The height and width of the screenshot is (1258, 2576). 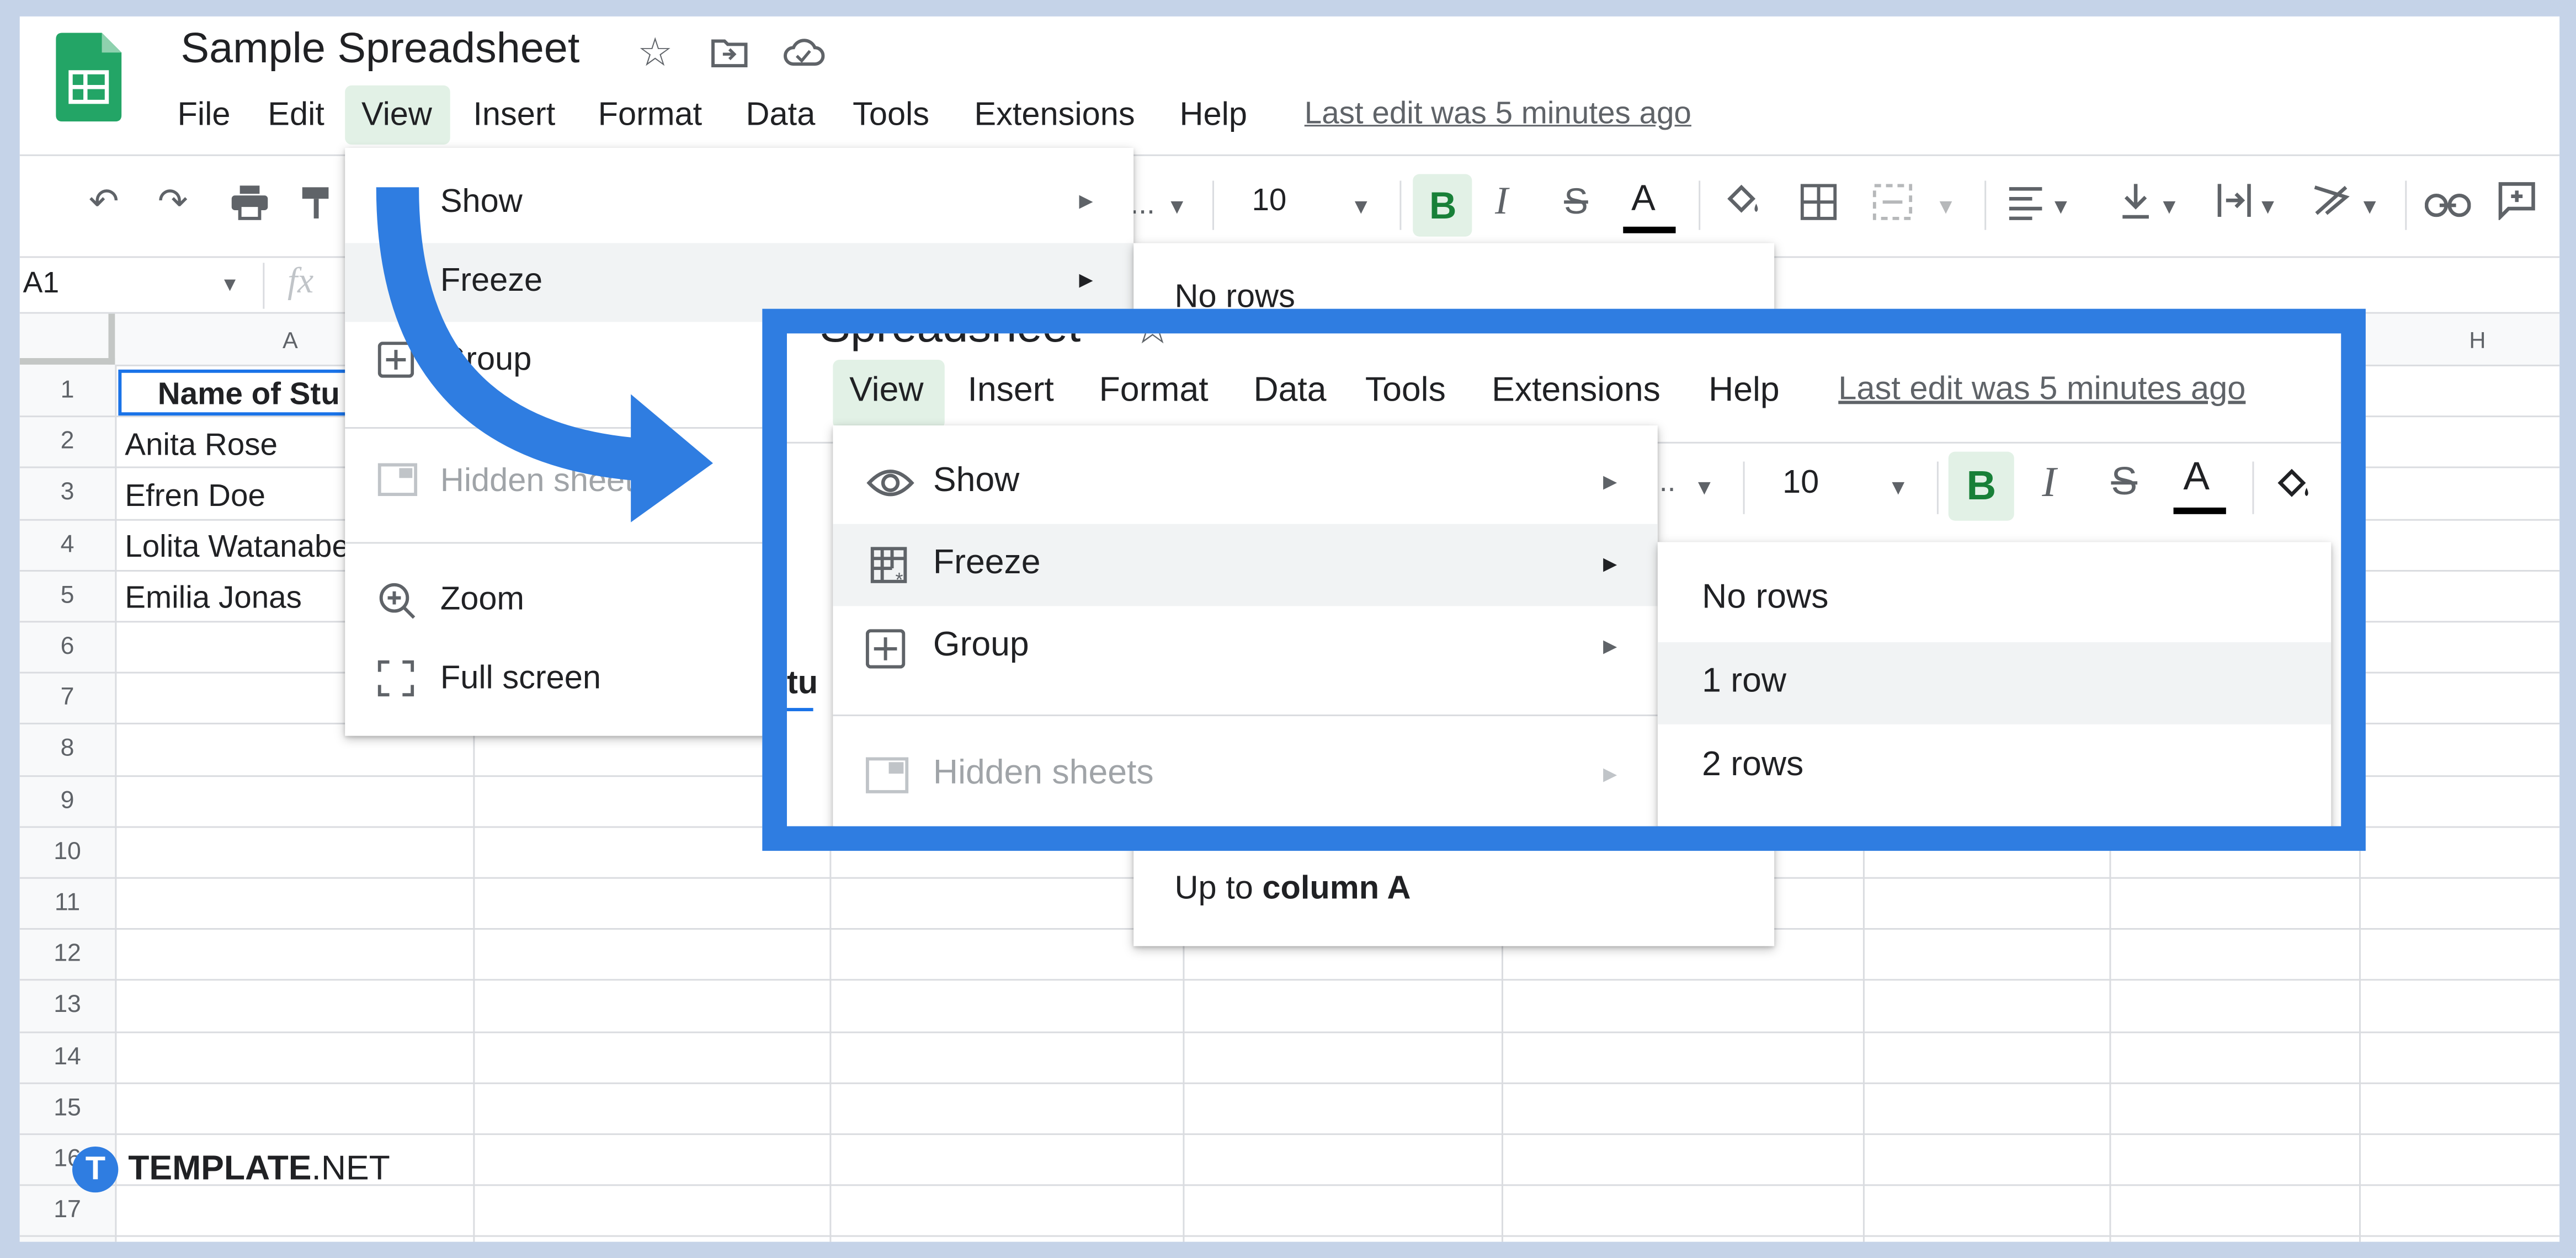 I want to click on menu-data: Data, so click(x=781, y=116).